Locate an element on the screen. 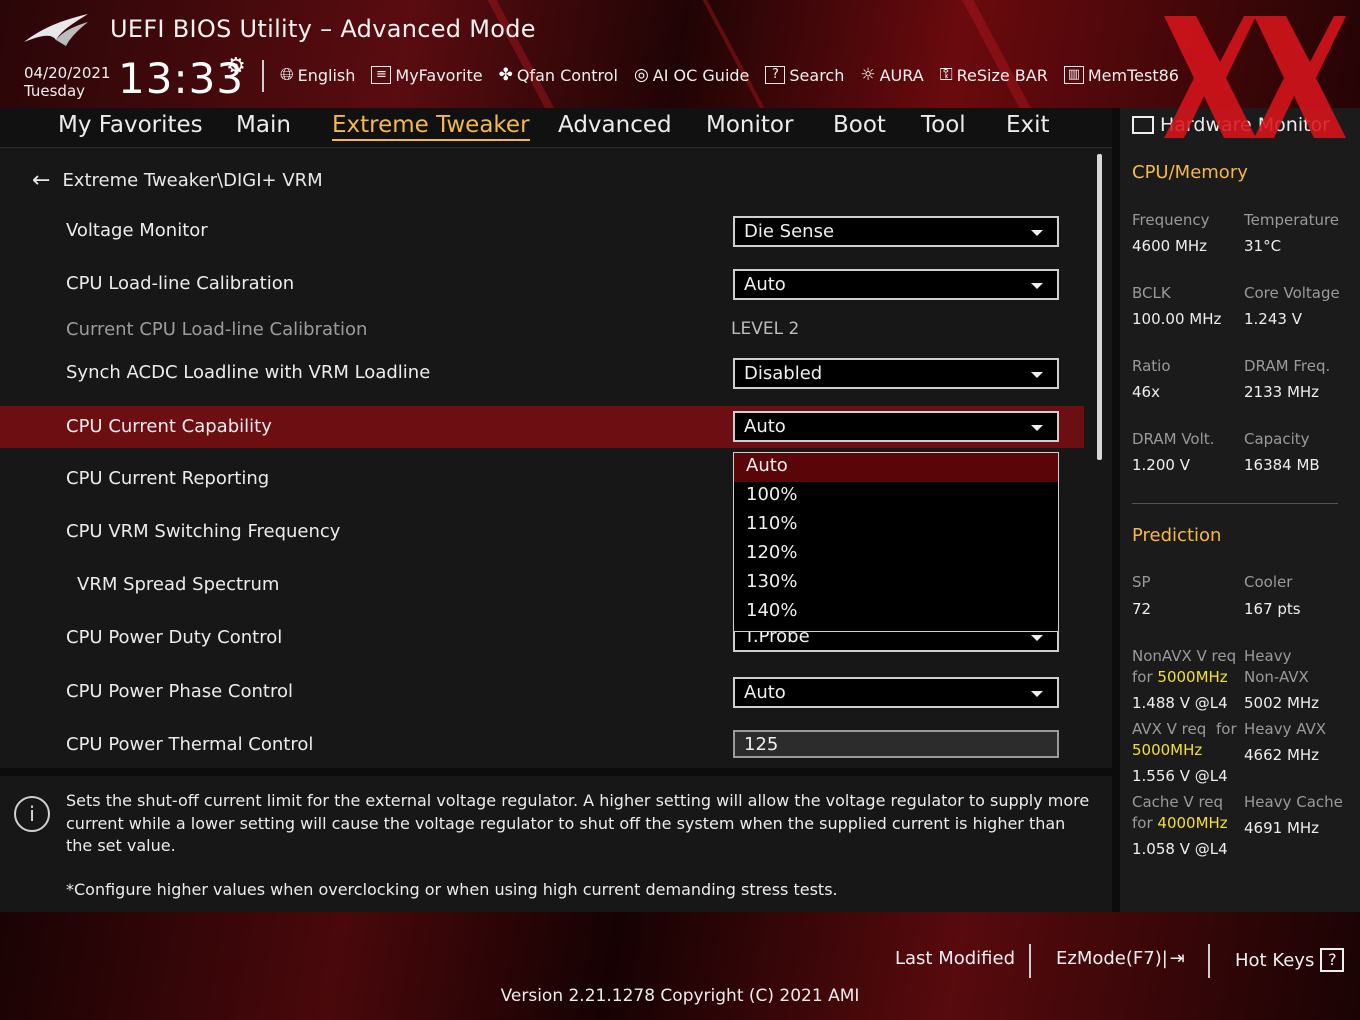  avx-freq: 5000MHz is located at coordinates (1167, 750).